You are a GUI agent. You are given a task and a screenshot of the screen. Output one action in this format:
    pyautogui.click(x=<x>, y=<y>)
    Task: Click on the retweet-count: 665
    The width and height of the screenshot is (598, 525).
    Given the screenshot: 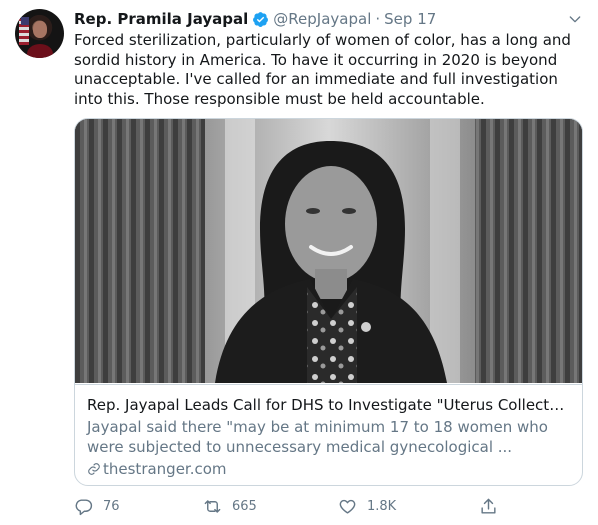 What is the action you would take?
    pyautogui.click(x=244, y=506)
    